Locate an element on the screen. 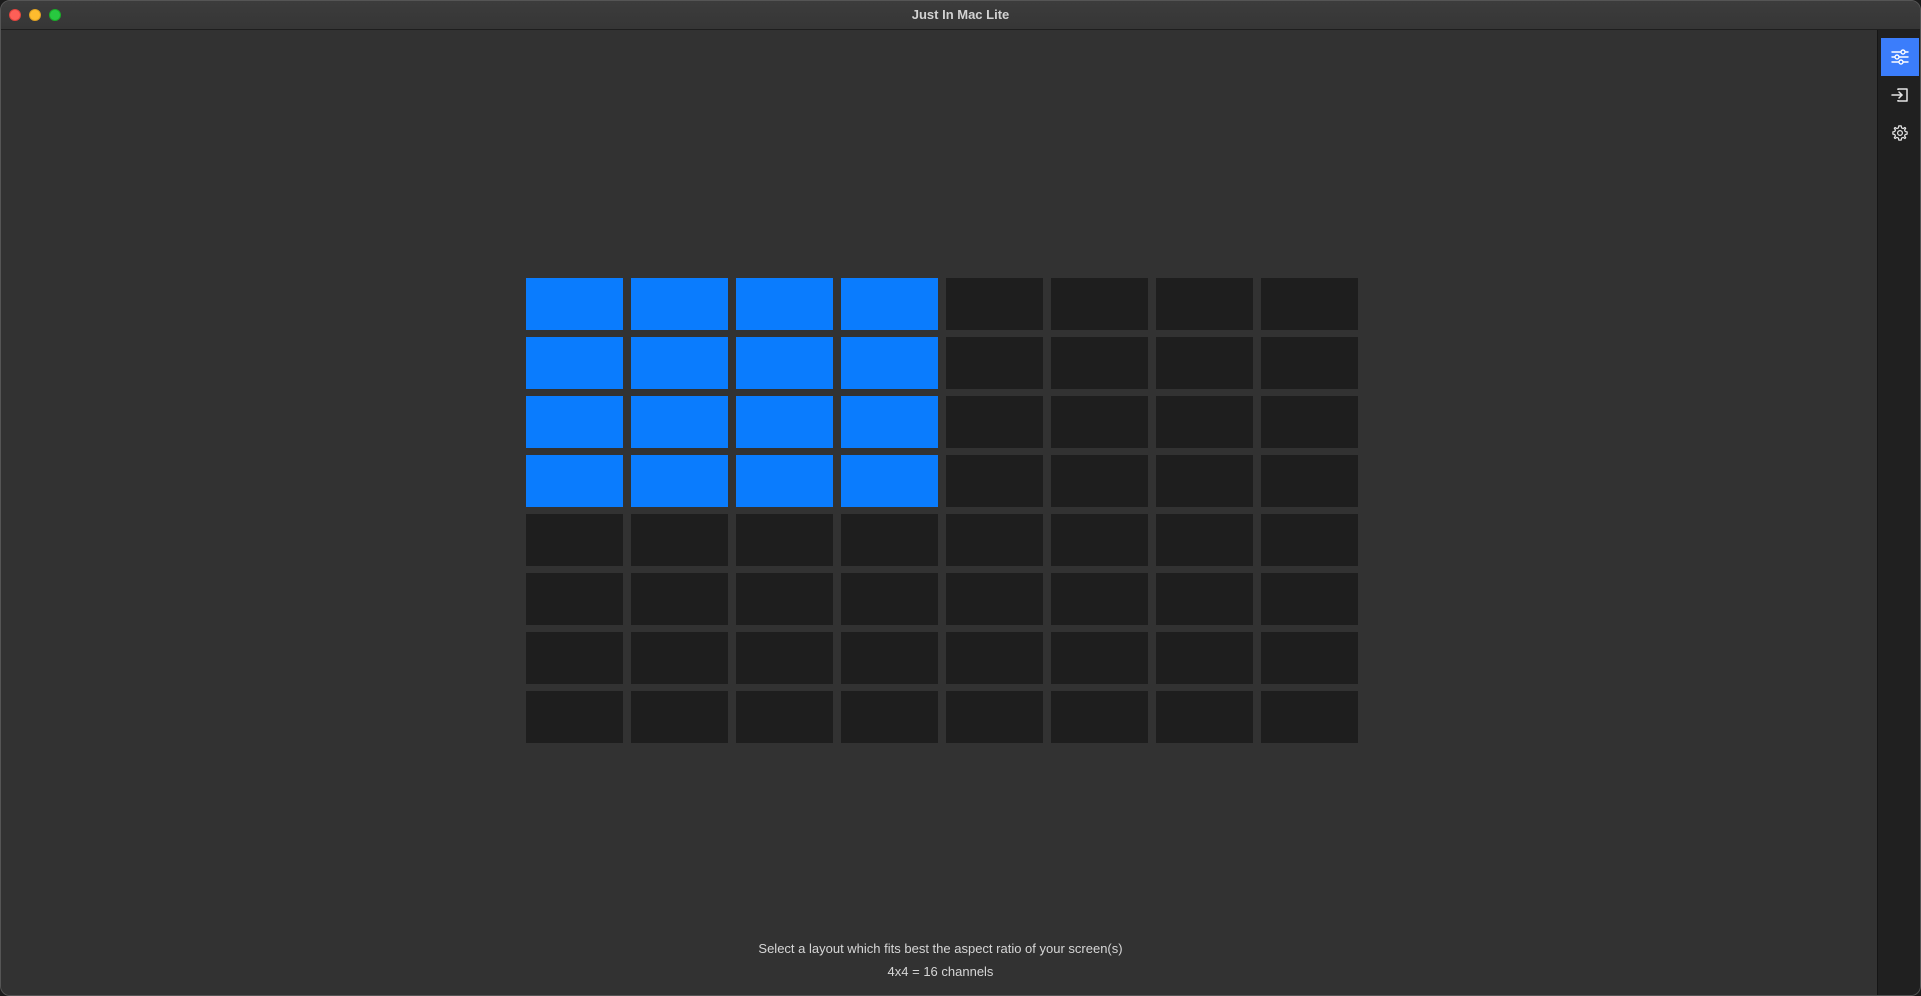 Image resolution: width=1921 pixels, height=996 pixels. layout-cell-r8-c1 is located at coordinates (574, 717).